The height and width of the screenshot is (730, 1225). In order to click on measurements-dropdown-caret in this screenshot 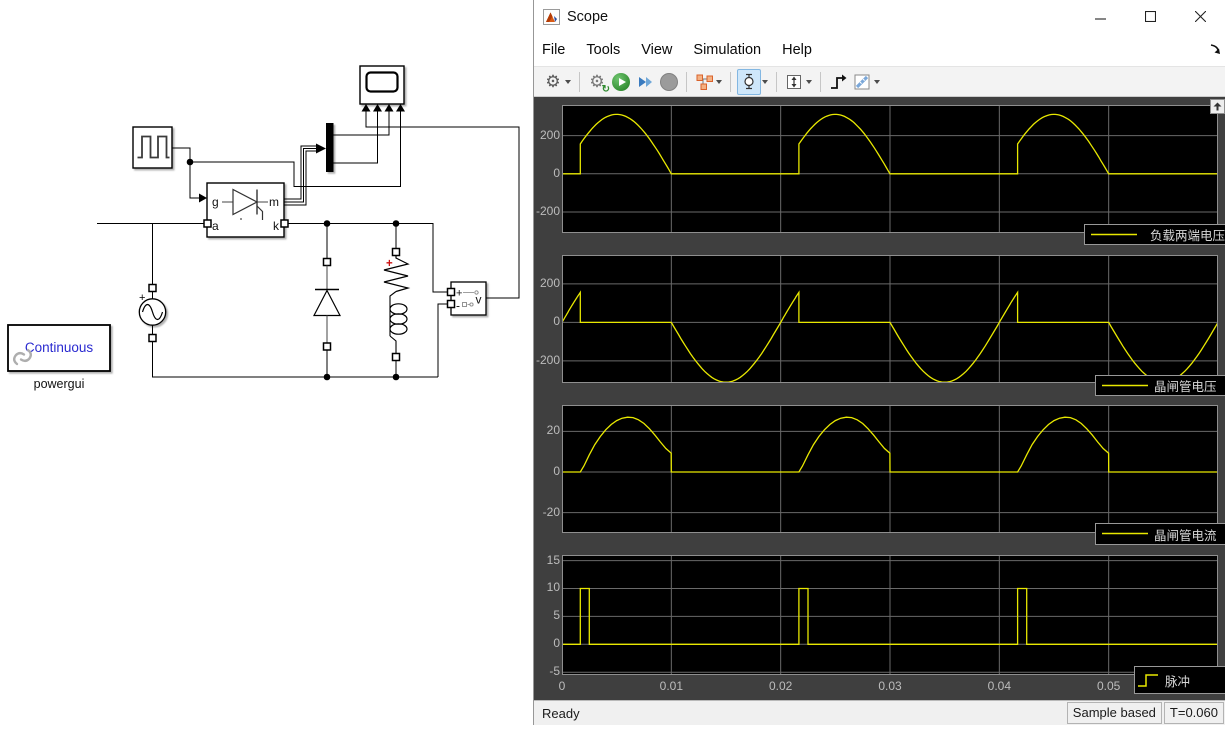, I will do `click(877, 81)`.